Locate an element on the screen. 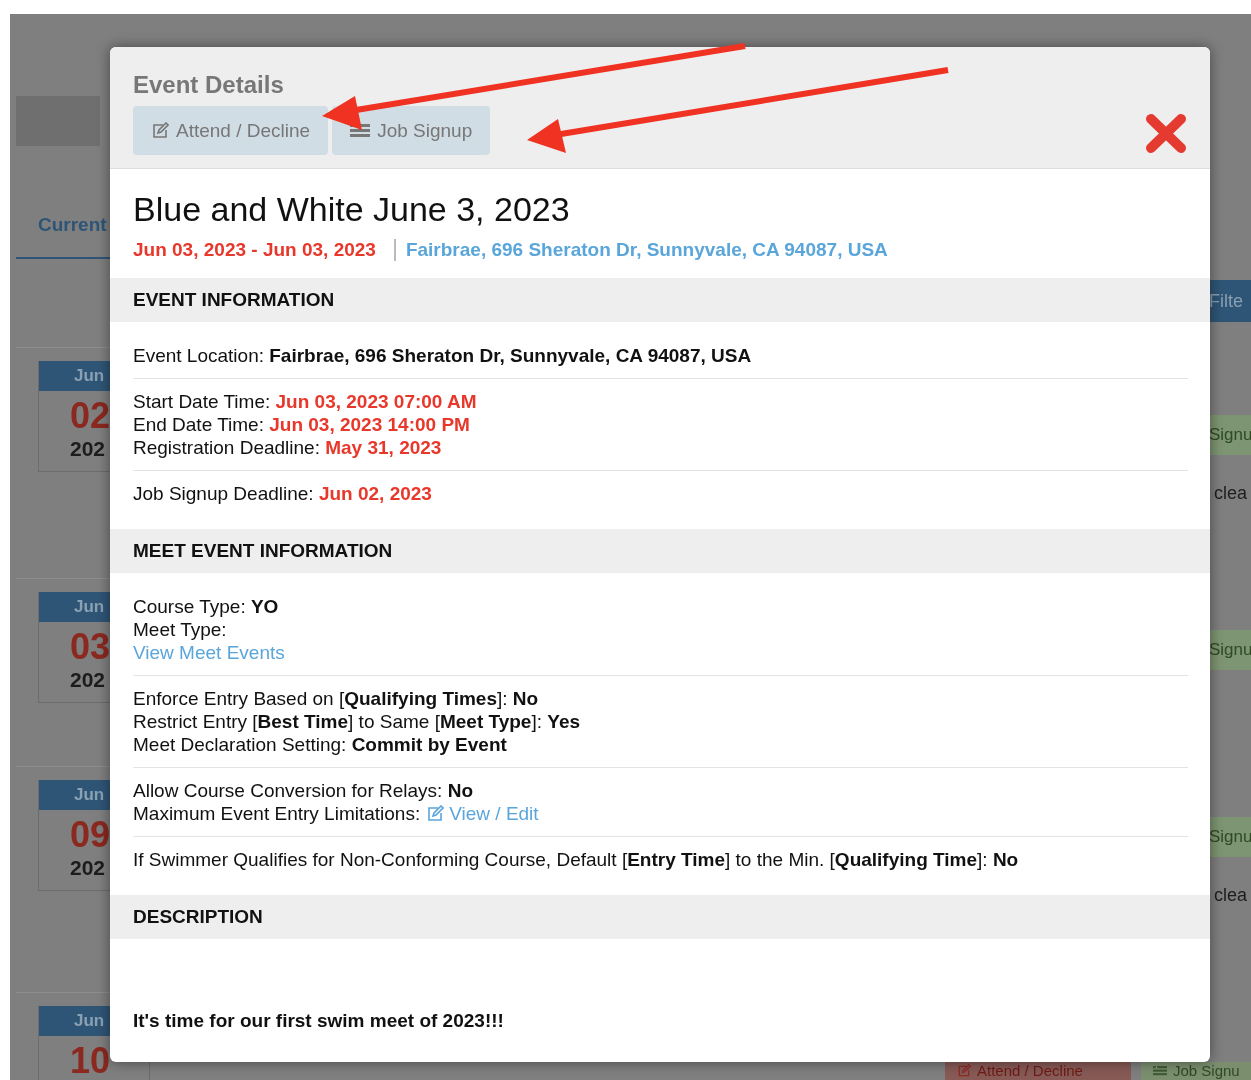  info-line: Job Signup Deadline: Jun 02, 2023 is located at coordinates (283, 493).